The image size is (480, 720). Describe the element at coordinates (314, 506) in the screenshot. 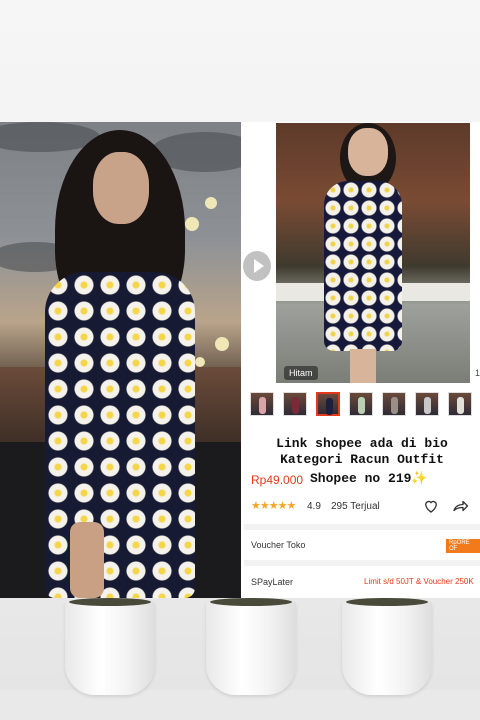

I see `rating-value: 4.9` at that location.